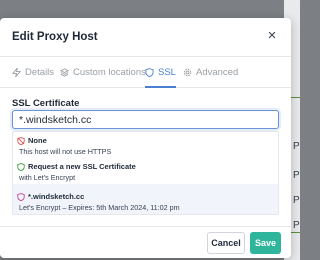 Image resolution: width=320 pixels, height=260 pixels. What do you see at coordinates (47, 177) in the screenshot?
I see `option-description: with Let's Encrypt` at bounding box center [47, 177].